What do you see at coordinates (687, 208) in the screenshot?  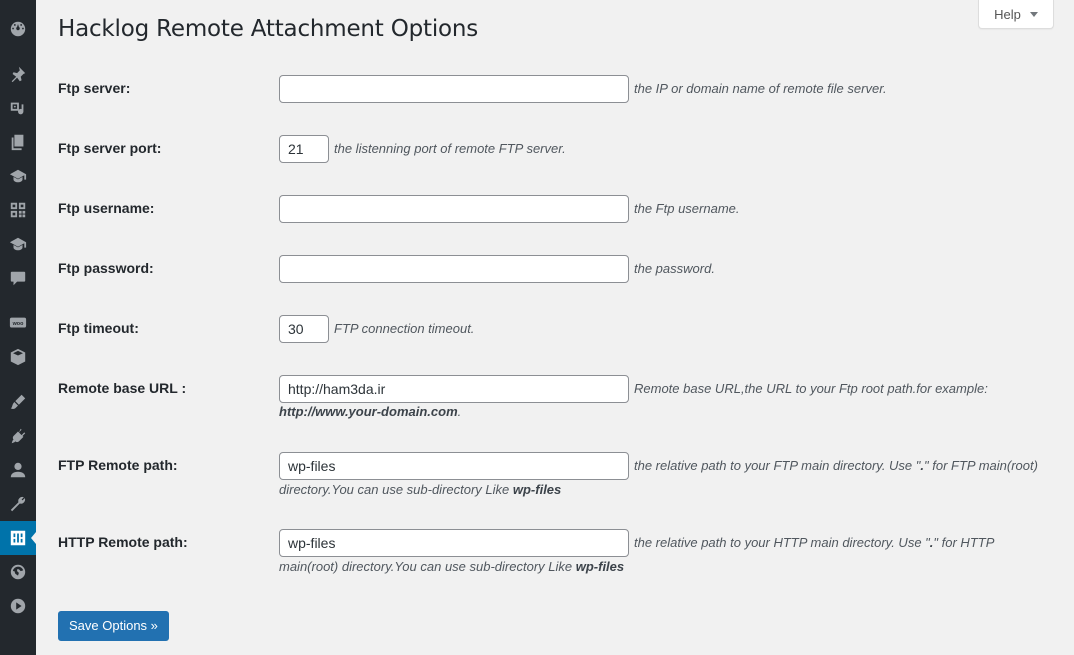 I see `ftp-username-description: the Ftp username.` at bounding box center [687, 208].